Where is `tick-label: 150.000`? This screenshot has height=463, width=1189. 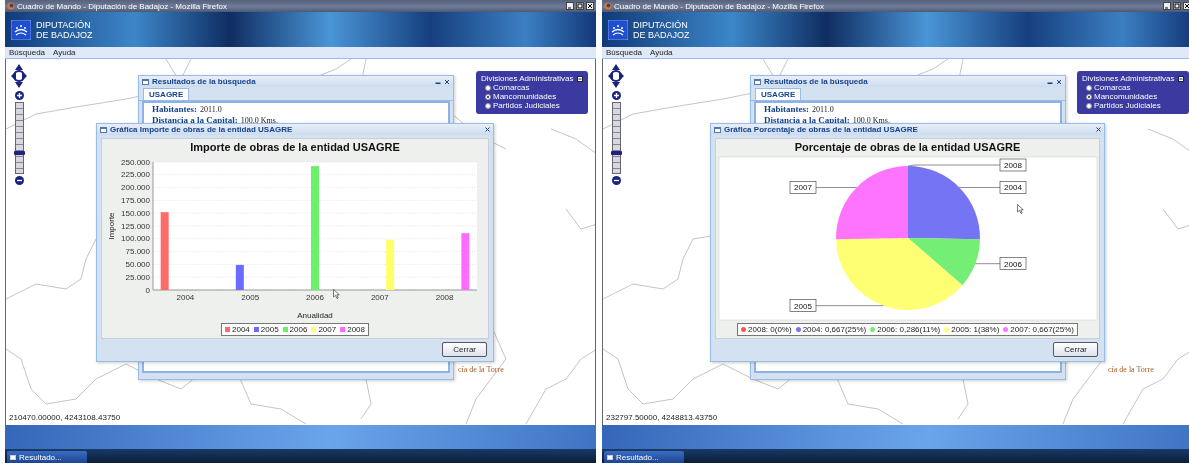 tick-label: 150.000 is located at coordinates (135, 213).